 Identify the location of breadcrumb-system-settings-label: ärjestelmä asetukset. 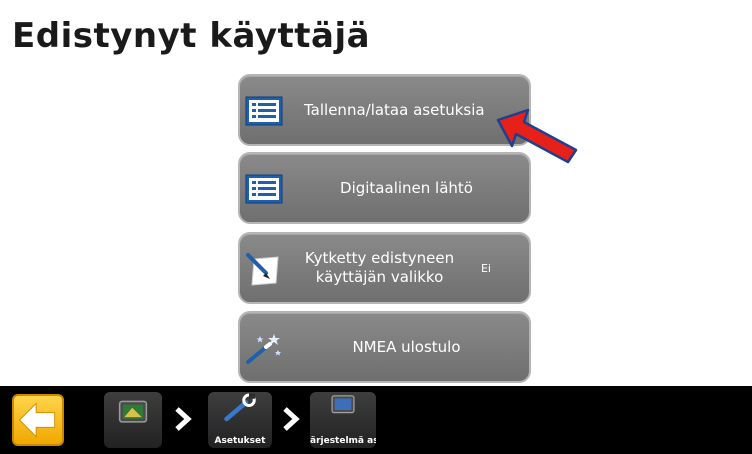
(343, 441).